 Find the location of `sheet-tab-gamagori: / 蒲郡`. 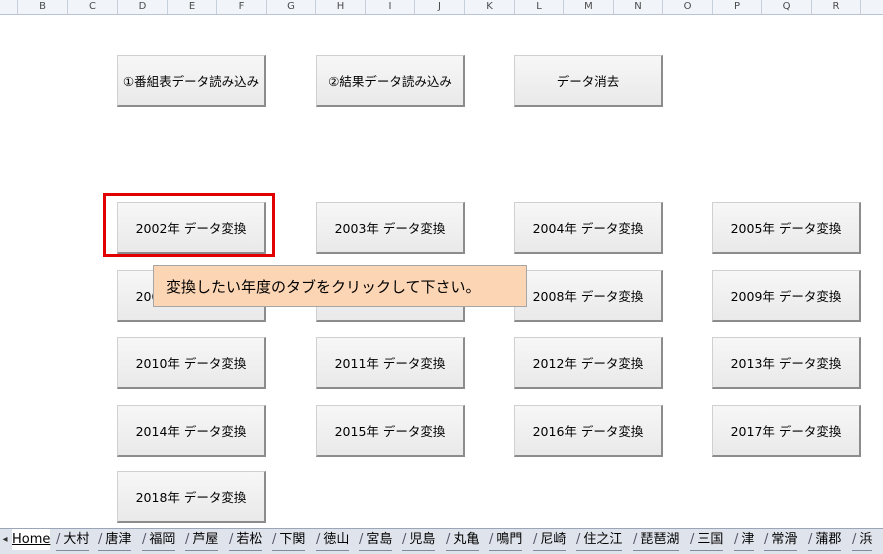

sheet-tab-gamagori: / 蒲郡 is located at coordinates (825, 540).